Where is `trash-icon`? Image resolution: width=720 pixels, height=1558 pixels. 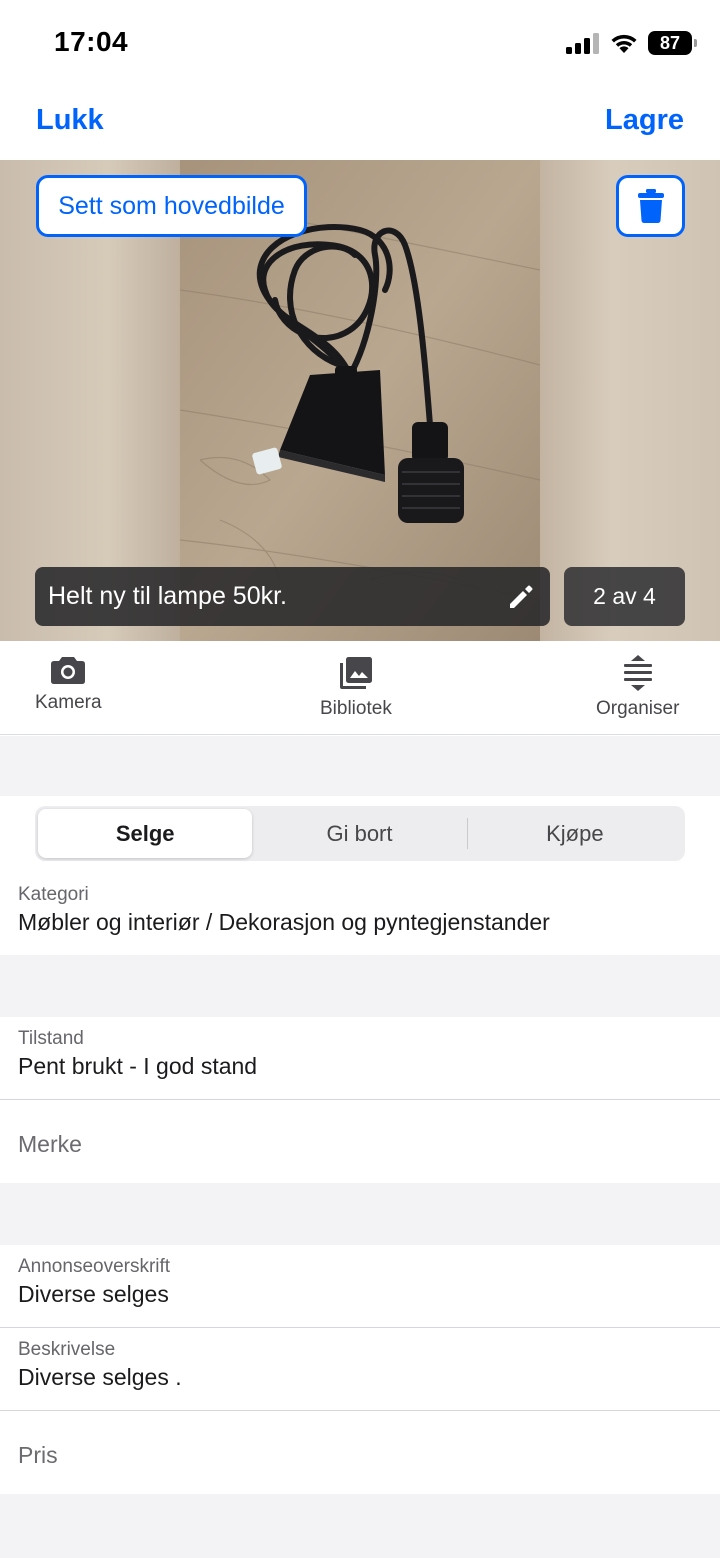 trash-icon is located at coordinates (650, 206).